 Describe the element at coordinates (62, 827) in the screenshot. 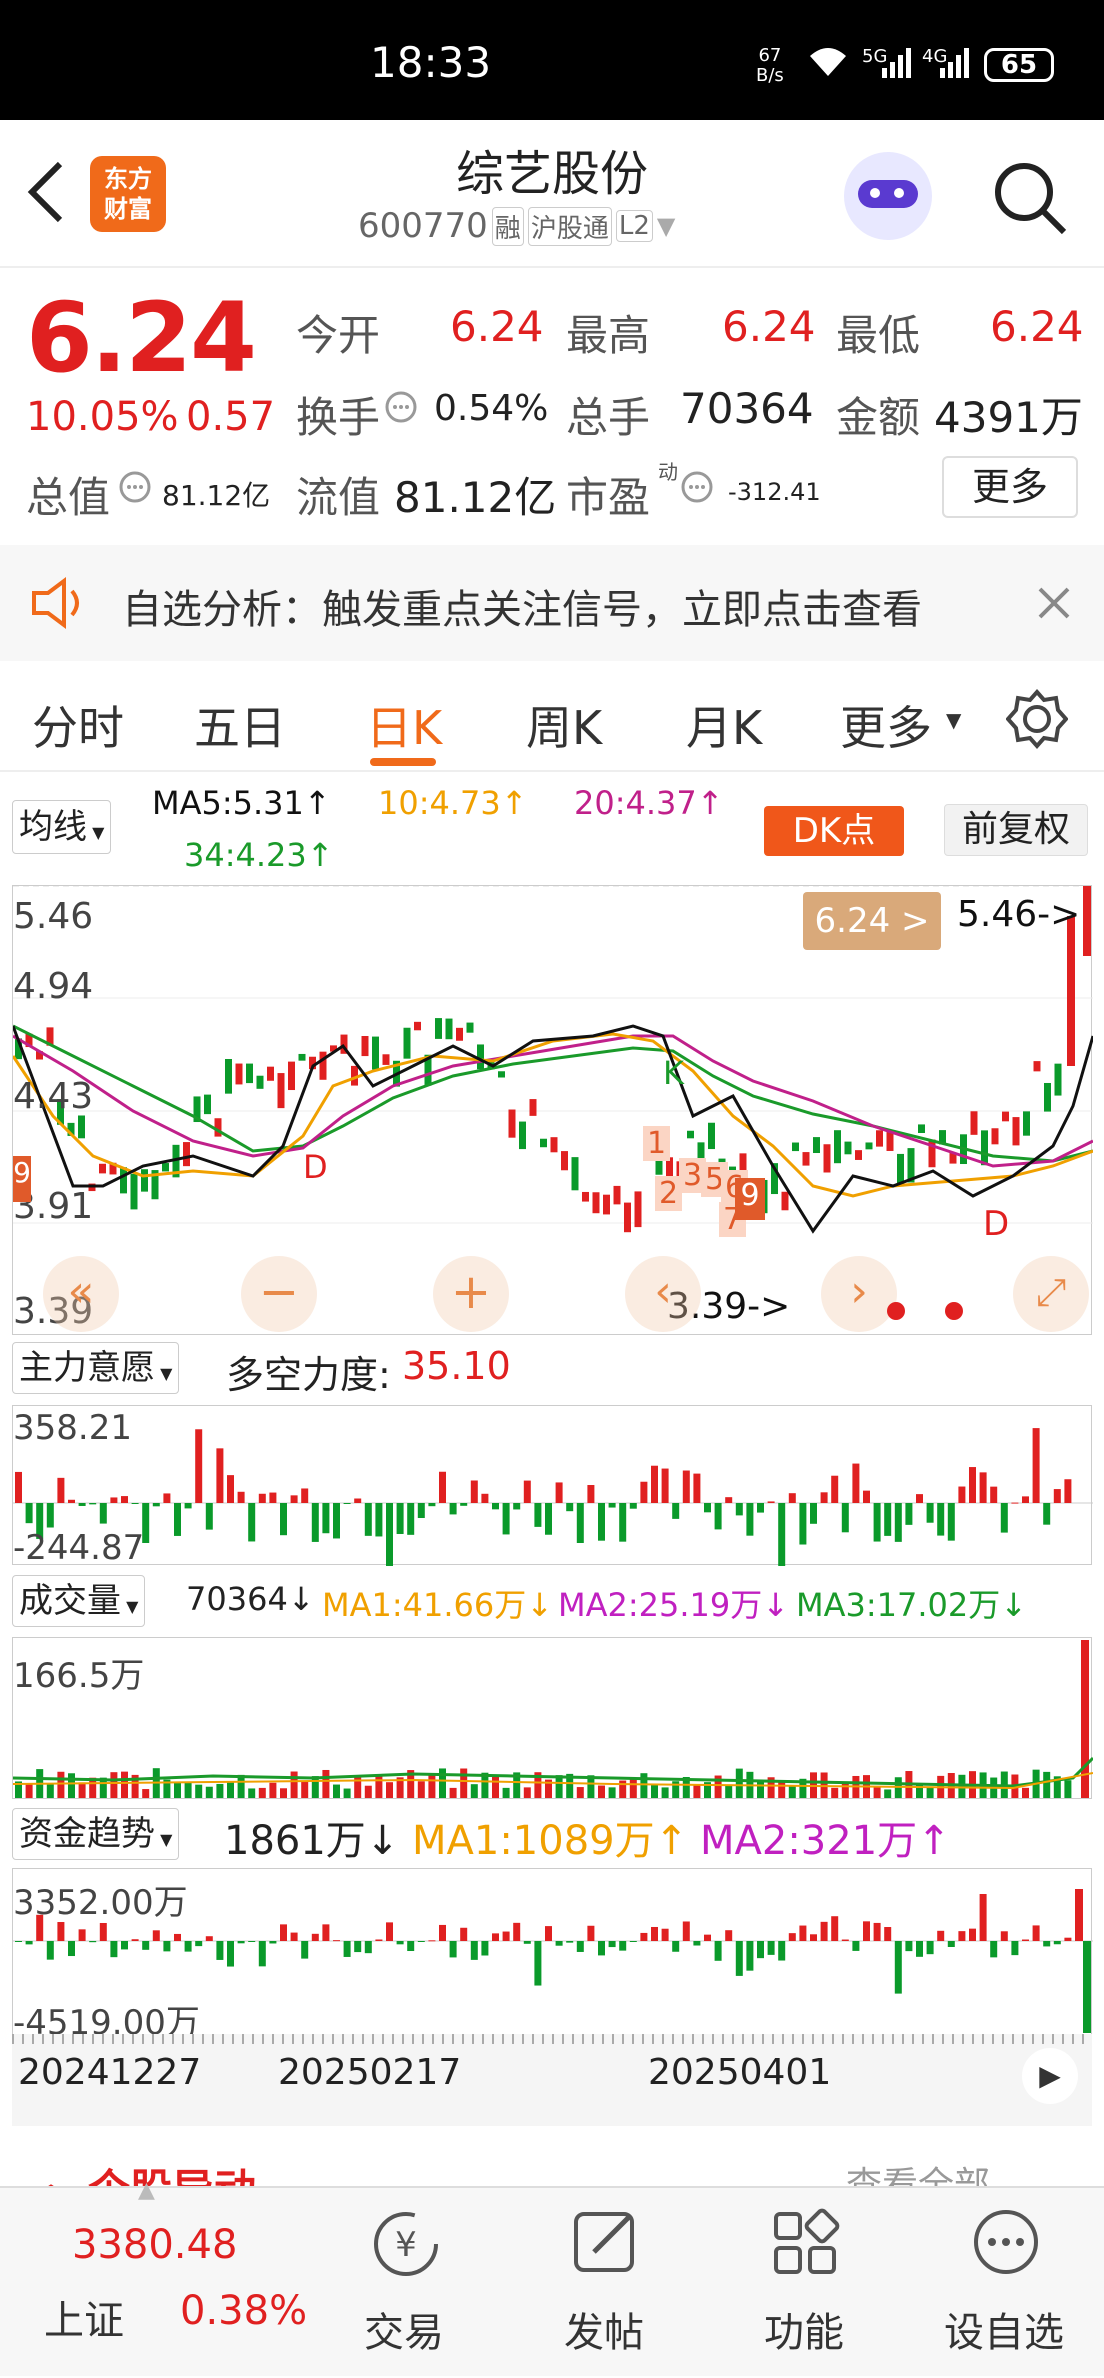

I see `indicator-selector: 均线 ▼` at that location.